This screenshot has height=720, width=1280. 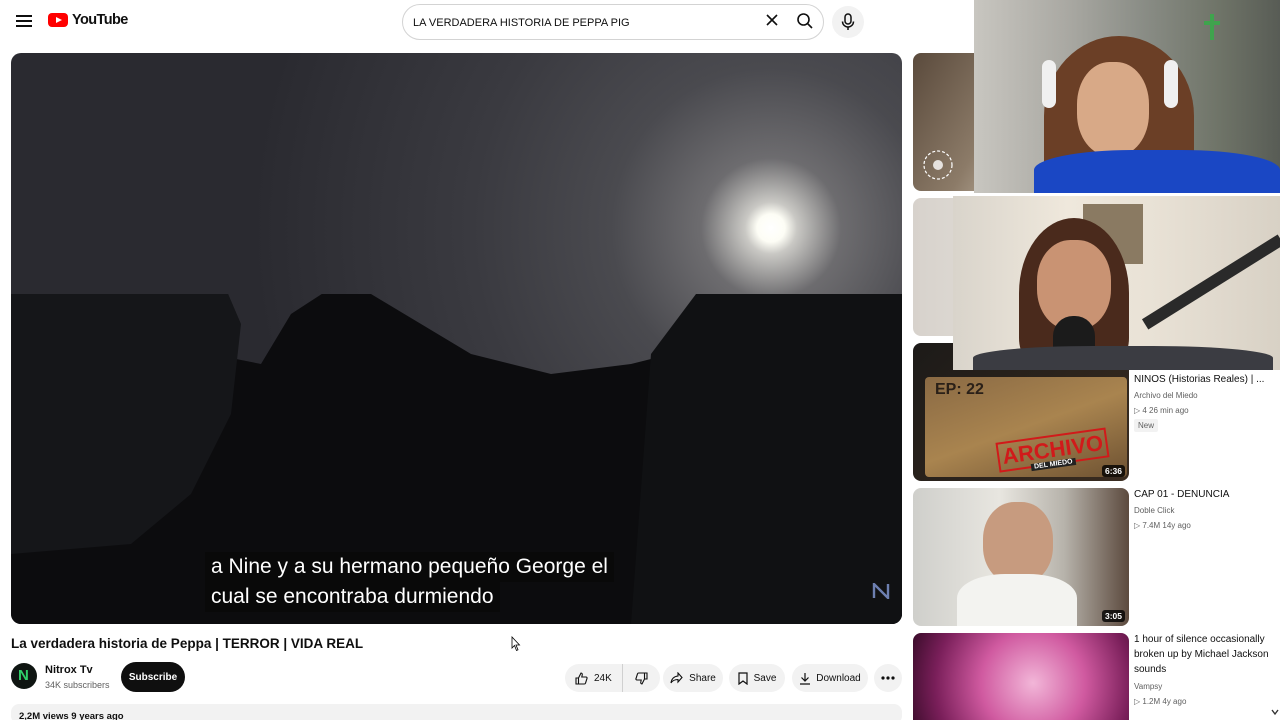 What do you see at coordinates (1212, 27) in the screenshot?
I see `cross-icon` at bounding box center [1212, 27].